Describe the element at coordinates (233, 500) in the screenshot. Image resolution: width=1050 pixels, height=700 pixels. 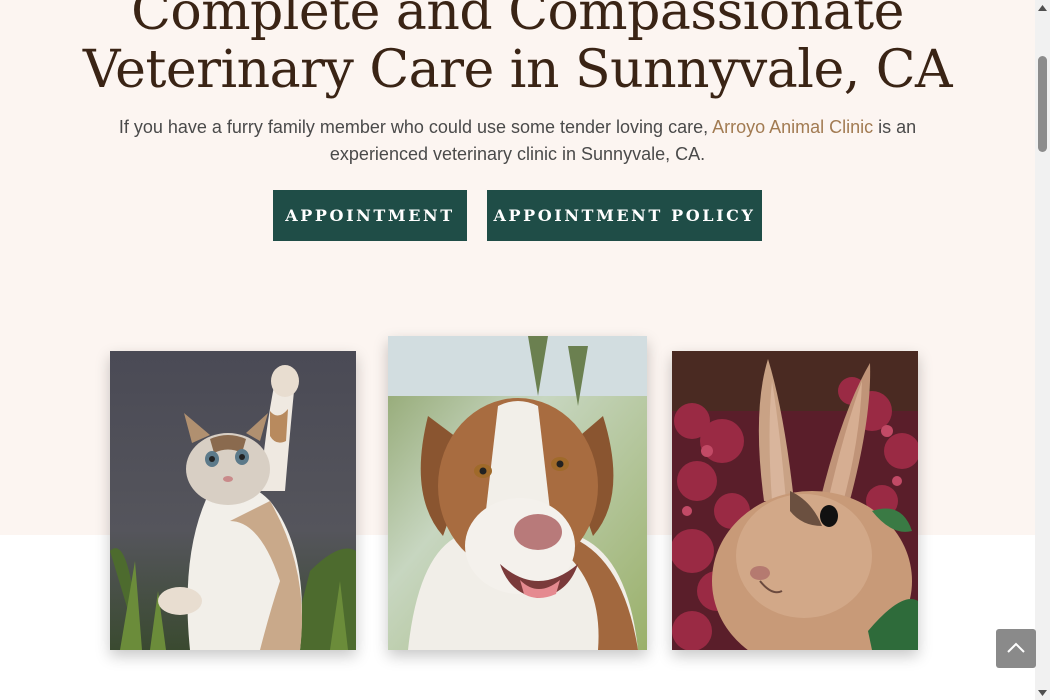
I see `cat-photo` at that location.